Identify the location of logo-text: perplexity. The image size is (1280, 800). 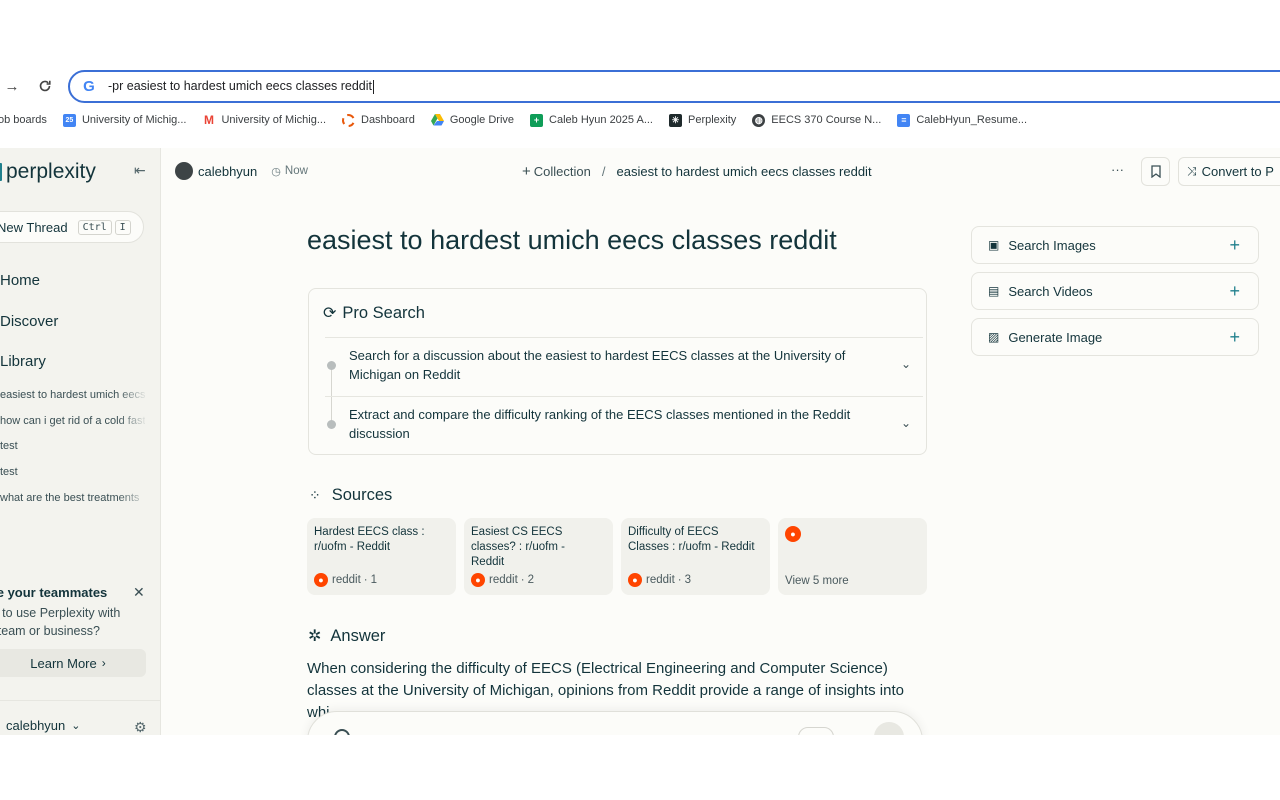
(51, 171).